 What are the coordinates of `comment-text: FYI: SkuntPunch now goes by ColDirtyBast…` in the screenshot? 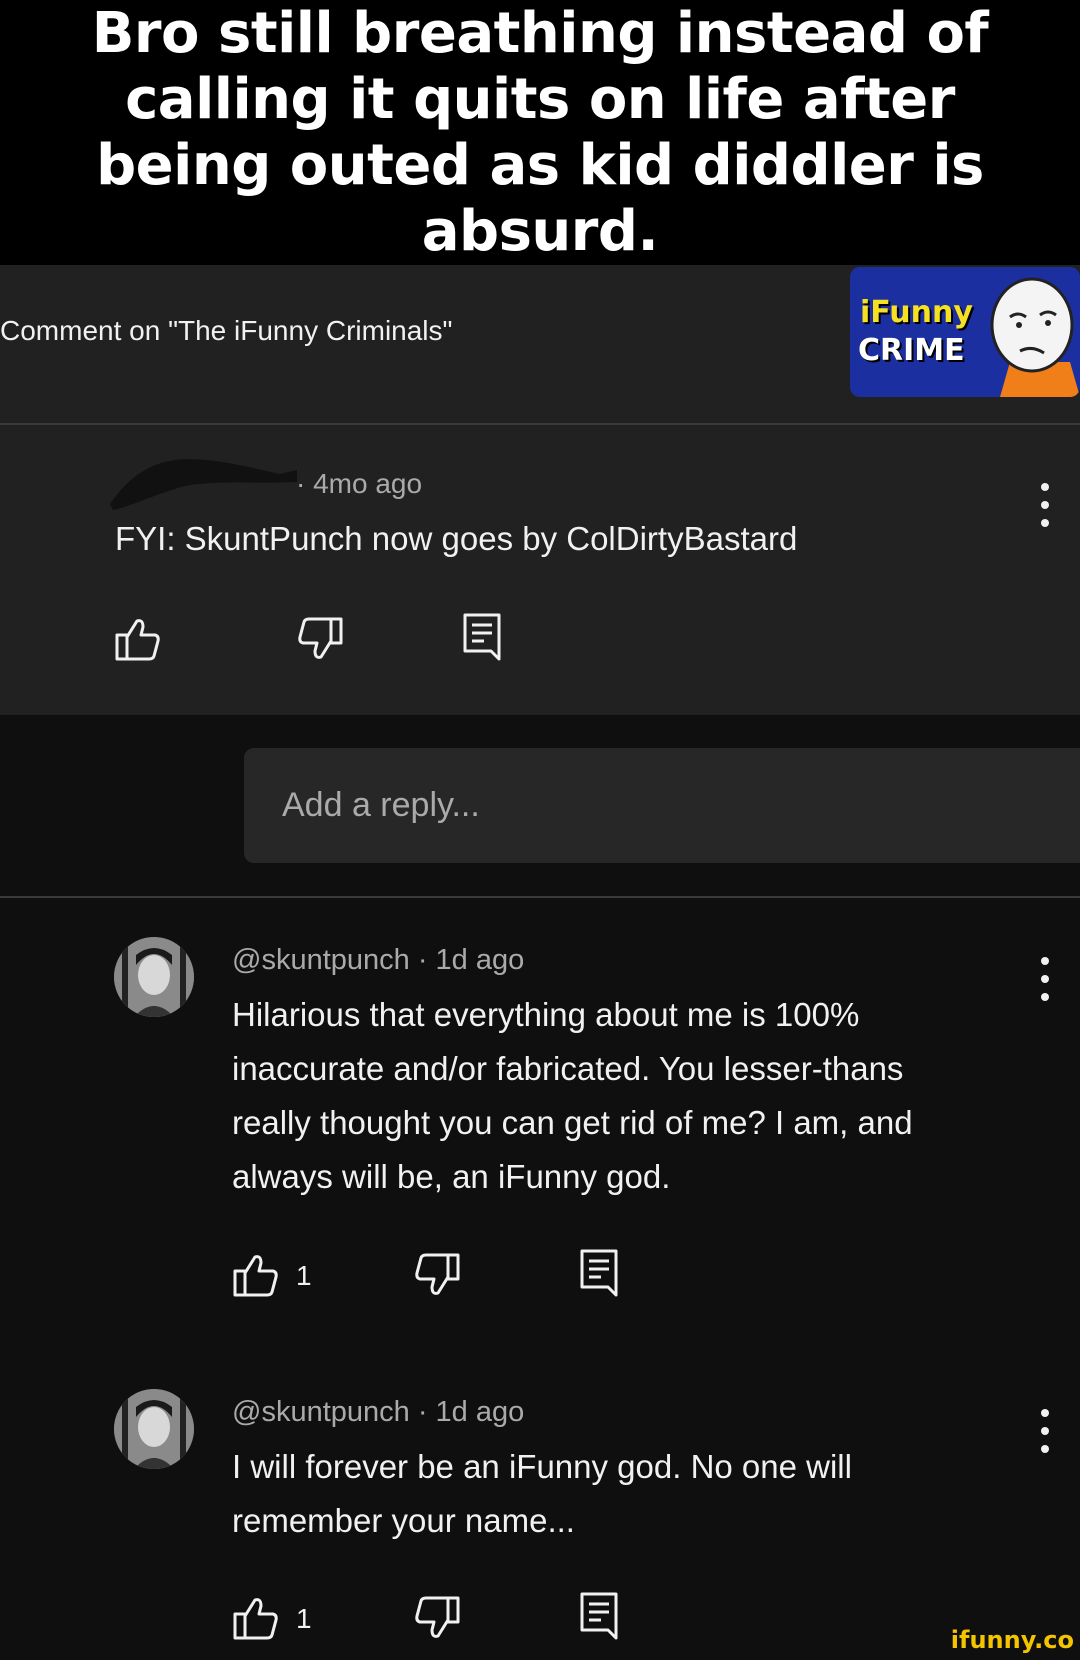 It's located at (456, 538).